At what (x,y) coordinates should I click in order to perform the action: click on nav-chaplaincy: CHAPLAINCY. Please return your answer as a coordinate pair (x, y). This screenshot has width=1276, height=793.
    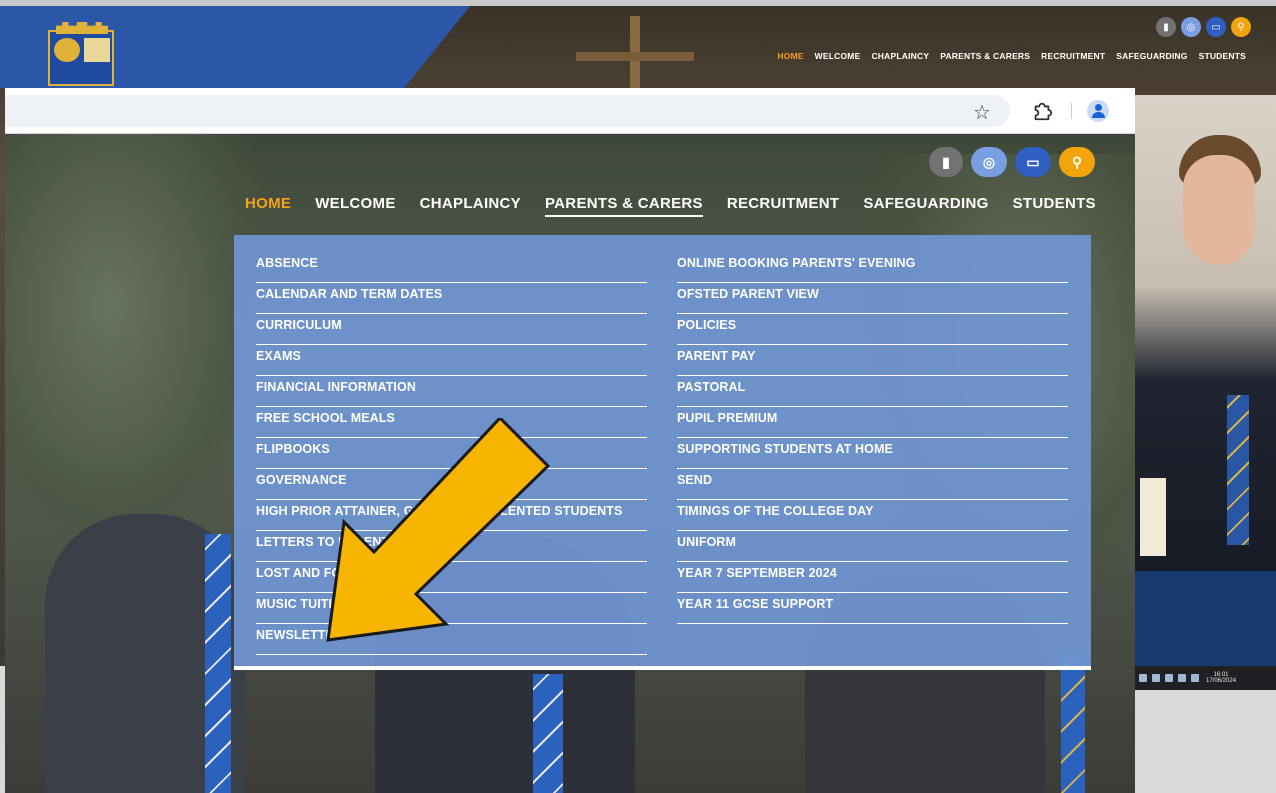
    Looking at the image, I should click on (470, 206).